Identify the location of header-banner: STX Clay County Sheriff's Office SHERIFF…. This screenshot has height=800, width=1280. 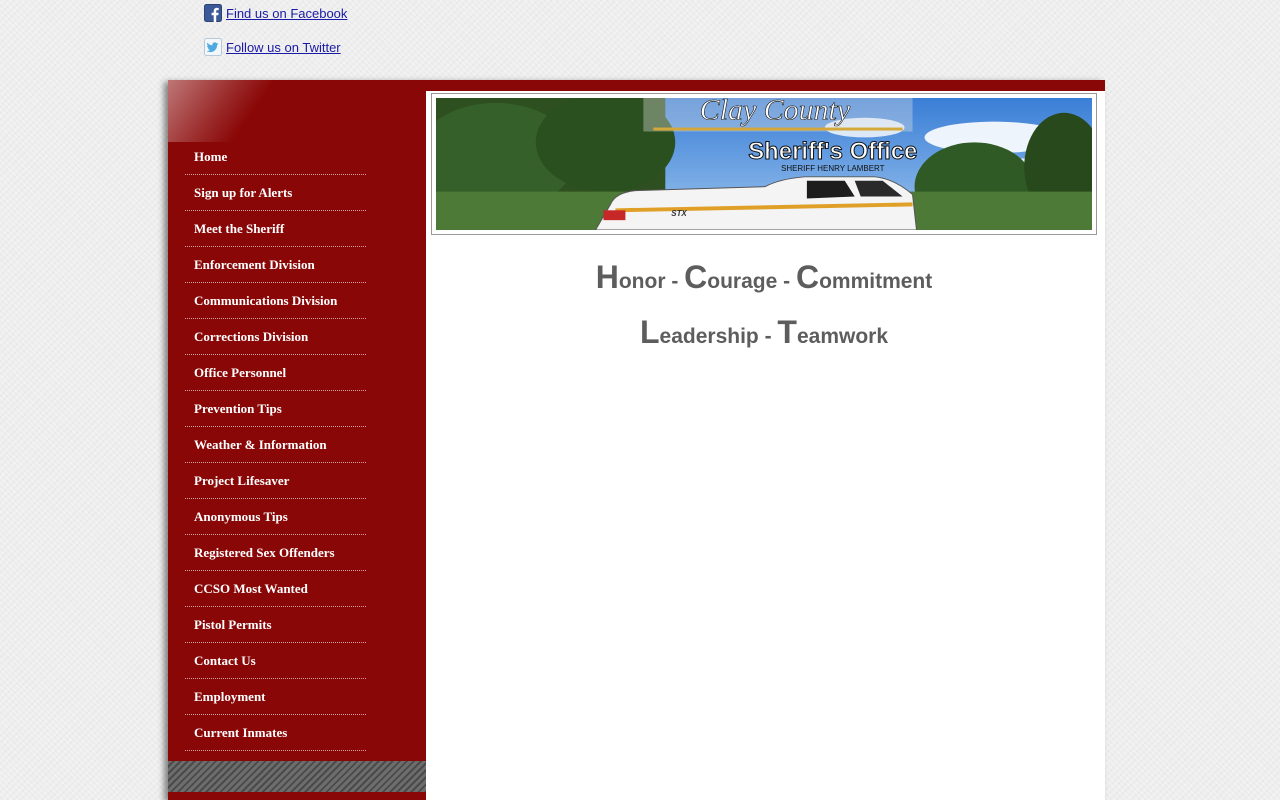
(760, 164).